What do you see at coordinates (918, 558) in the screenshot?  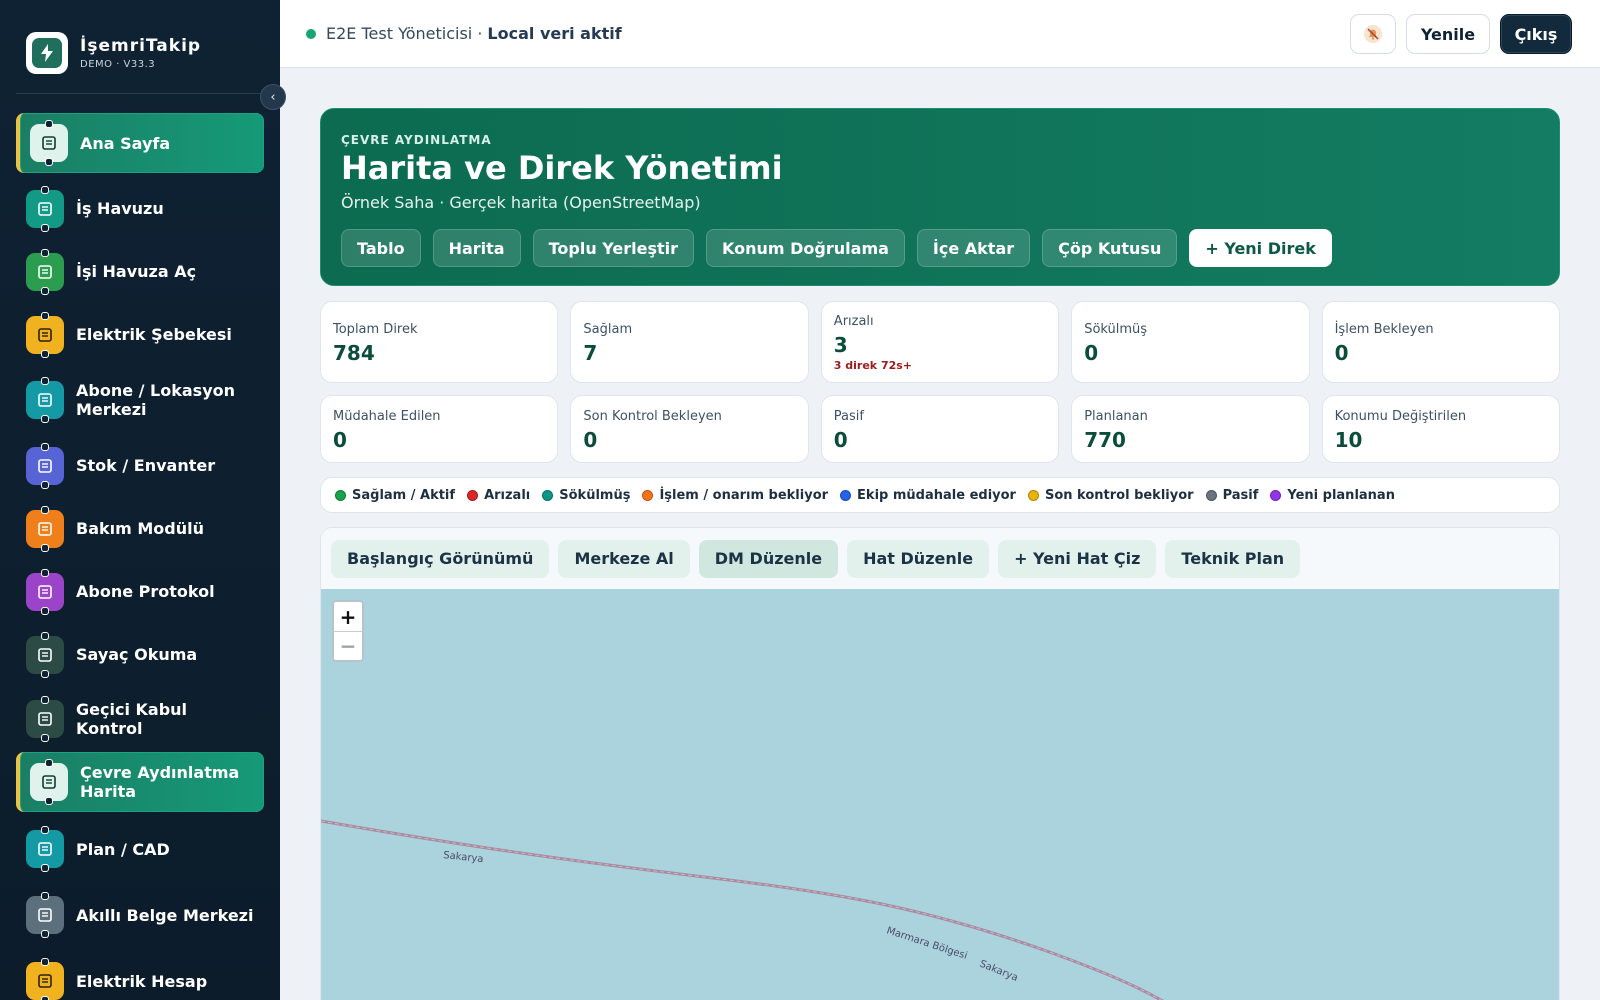 I see `map-tool-button: Hat Düzenle` at bounding box center [918, 558].